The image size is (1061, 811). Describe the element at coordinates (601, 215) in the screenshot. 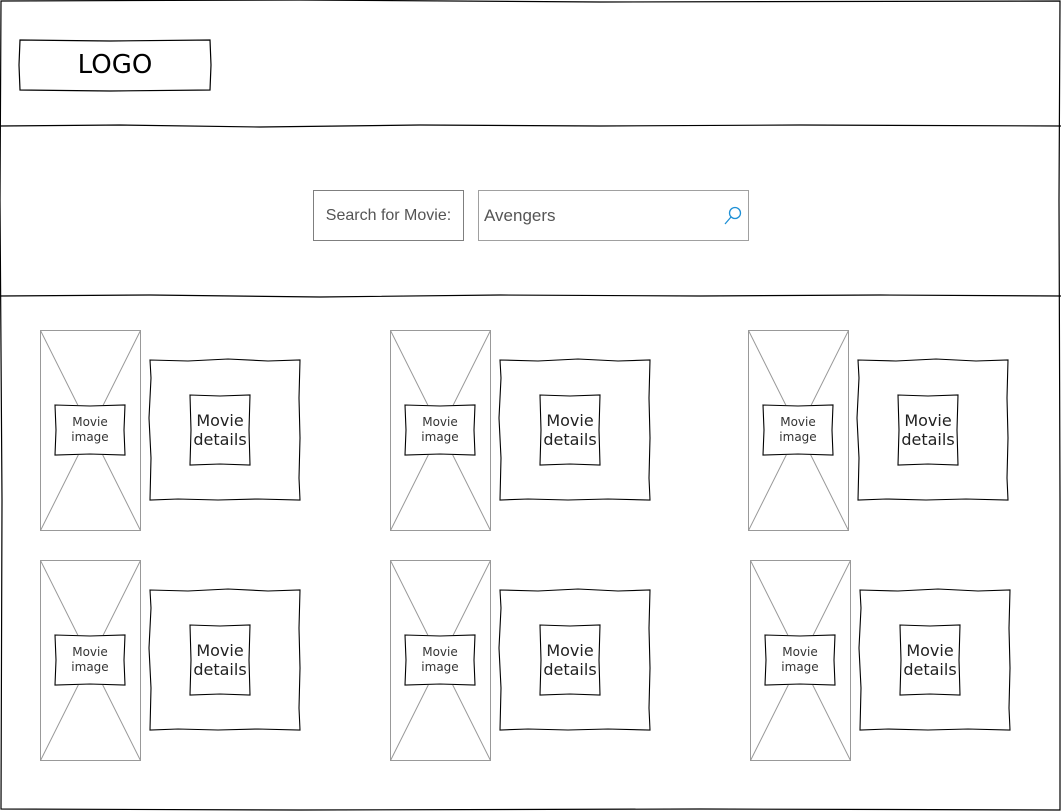

I see `search-input` at that location.